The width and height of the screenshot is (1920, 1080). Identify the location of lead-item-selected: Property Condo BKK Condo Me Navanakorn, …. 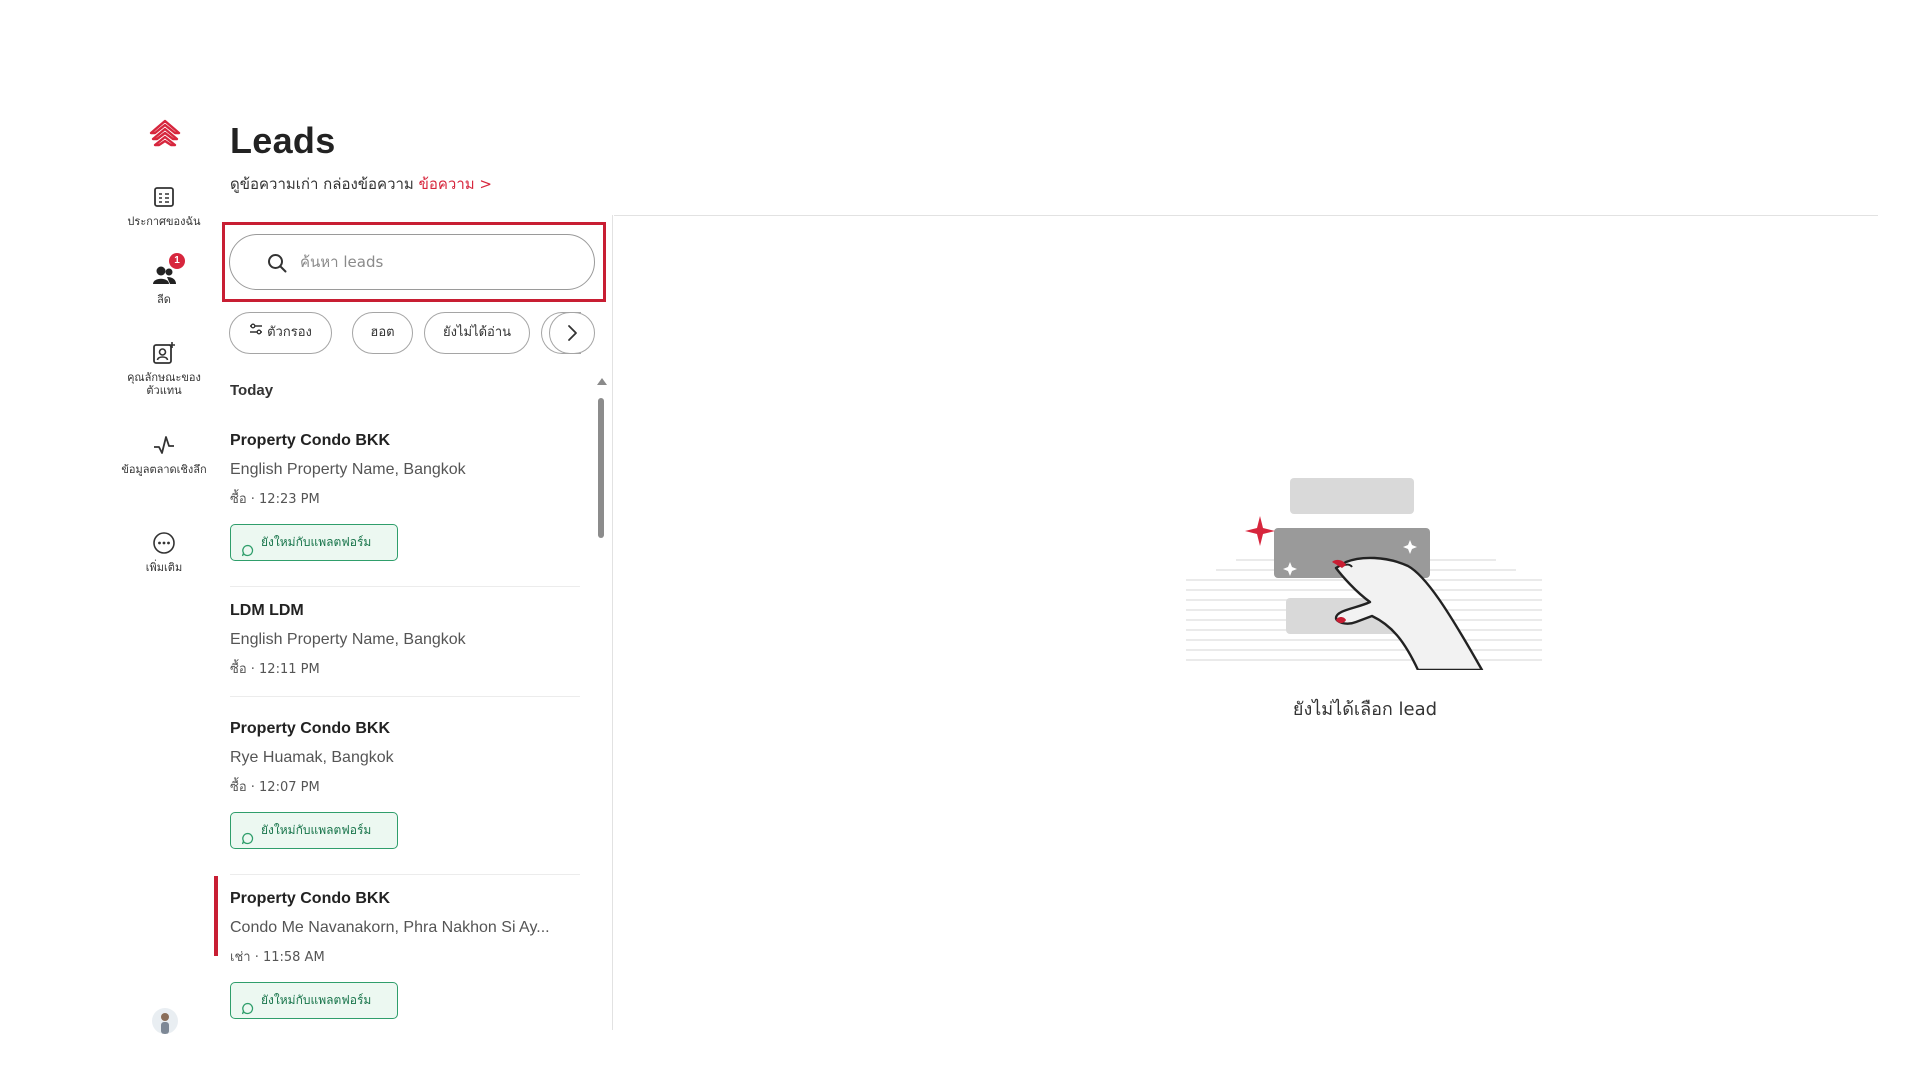
(397, 953).